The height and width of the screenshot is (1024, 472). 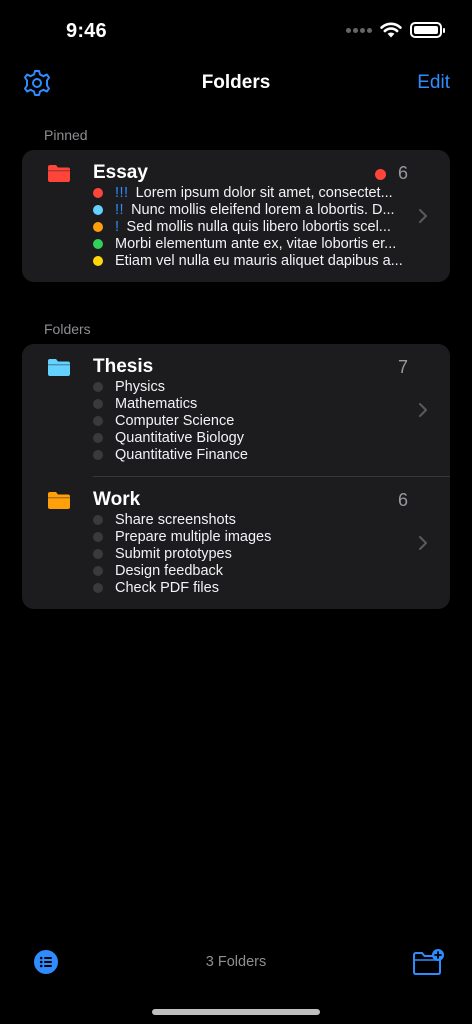 I want to click on task-item: Submit prototypes, so click(x=251, y=553).